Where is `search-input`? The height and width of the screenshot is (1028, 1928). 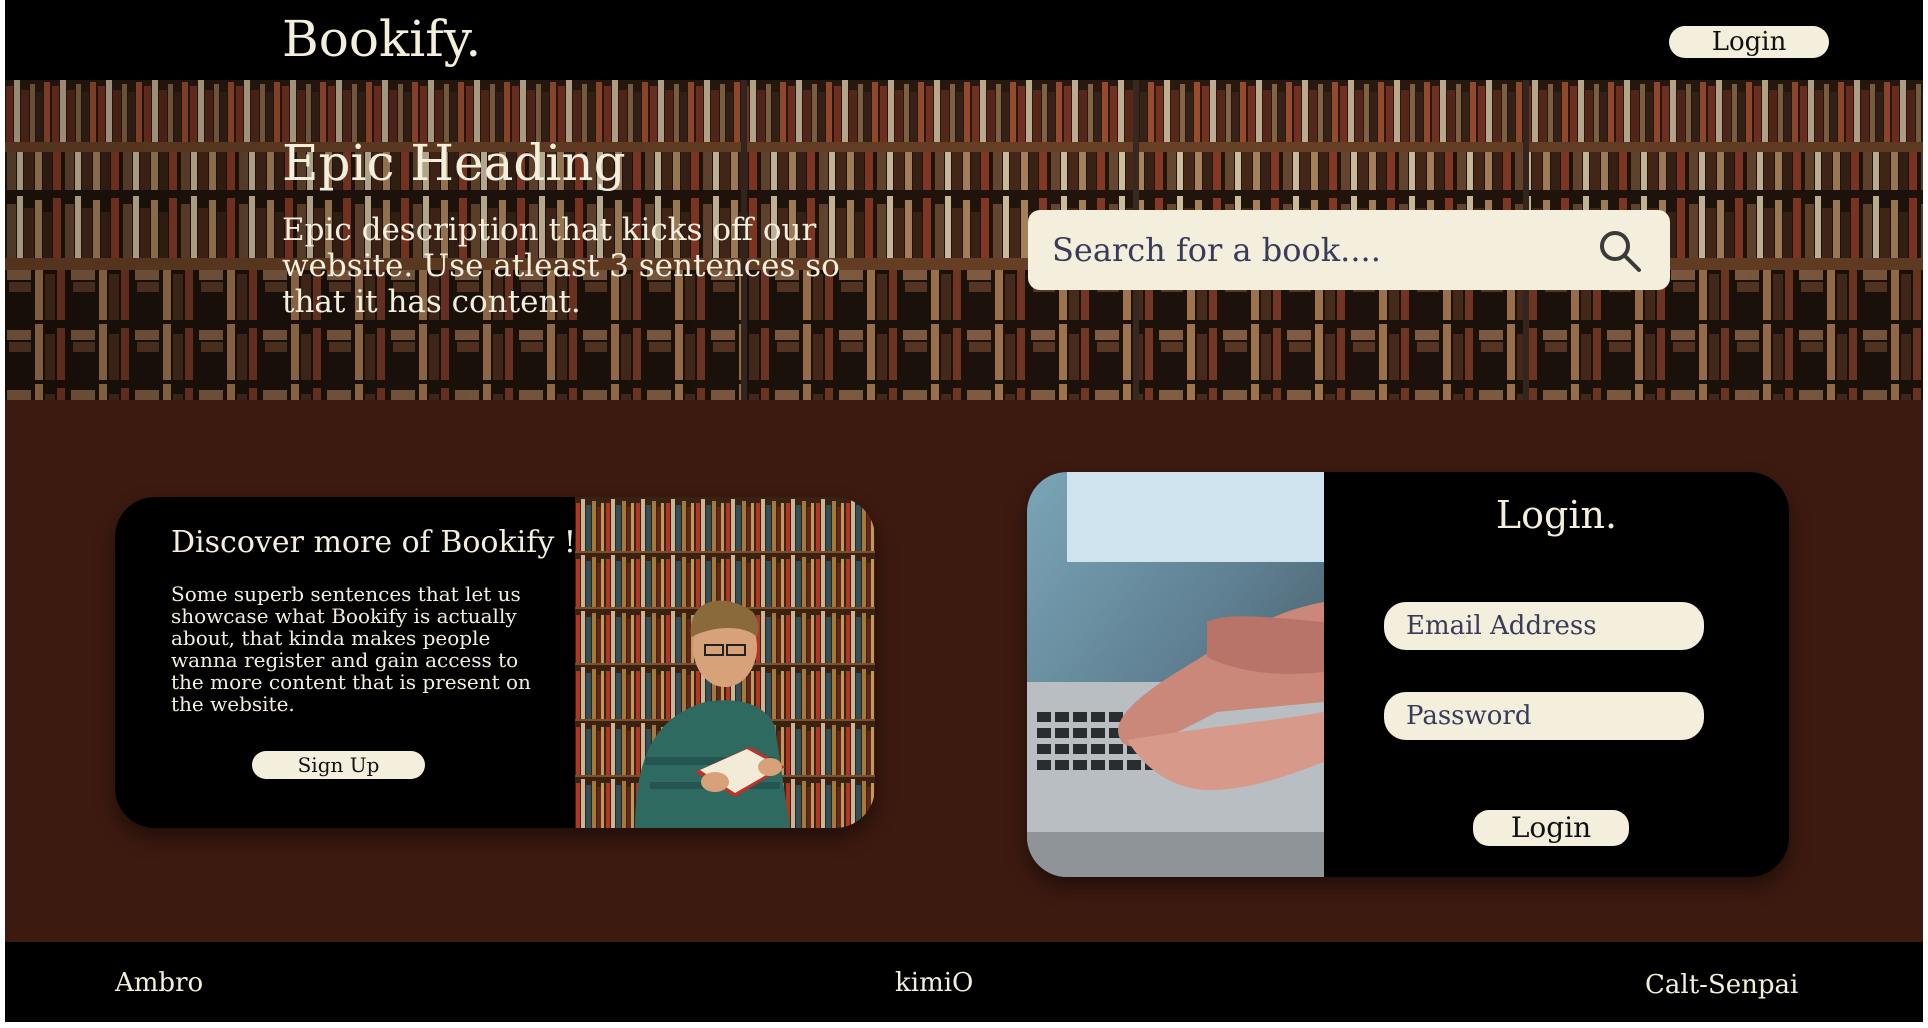 search-input is located at coordinates (1312, 250).